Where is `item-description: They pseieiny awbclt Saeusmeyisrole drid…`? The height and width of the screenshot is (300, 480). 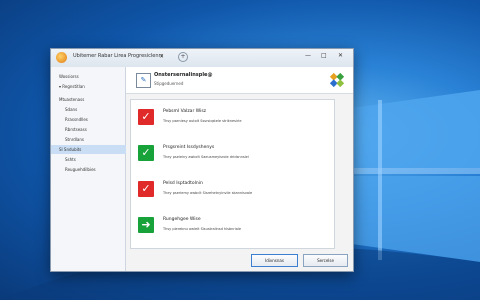 item-description: They pseieiny awbclt Saeusmeyisrole drid… is located at coordinates (206, 157).